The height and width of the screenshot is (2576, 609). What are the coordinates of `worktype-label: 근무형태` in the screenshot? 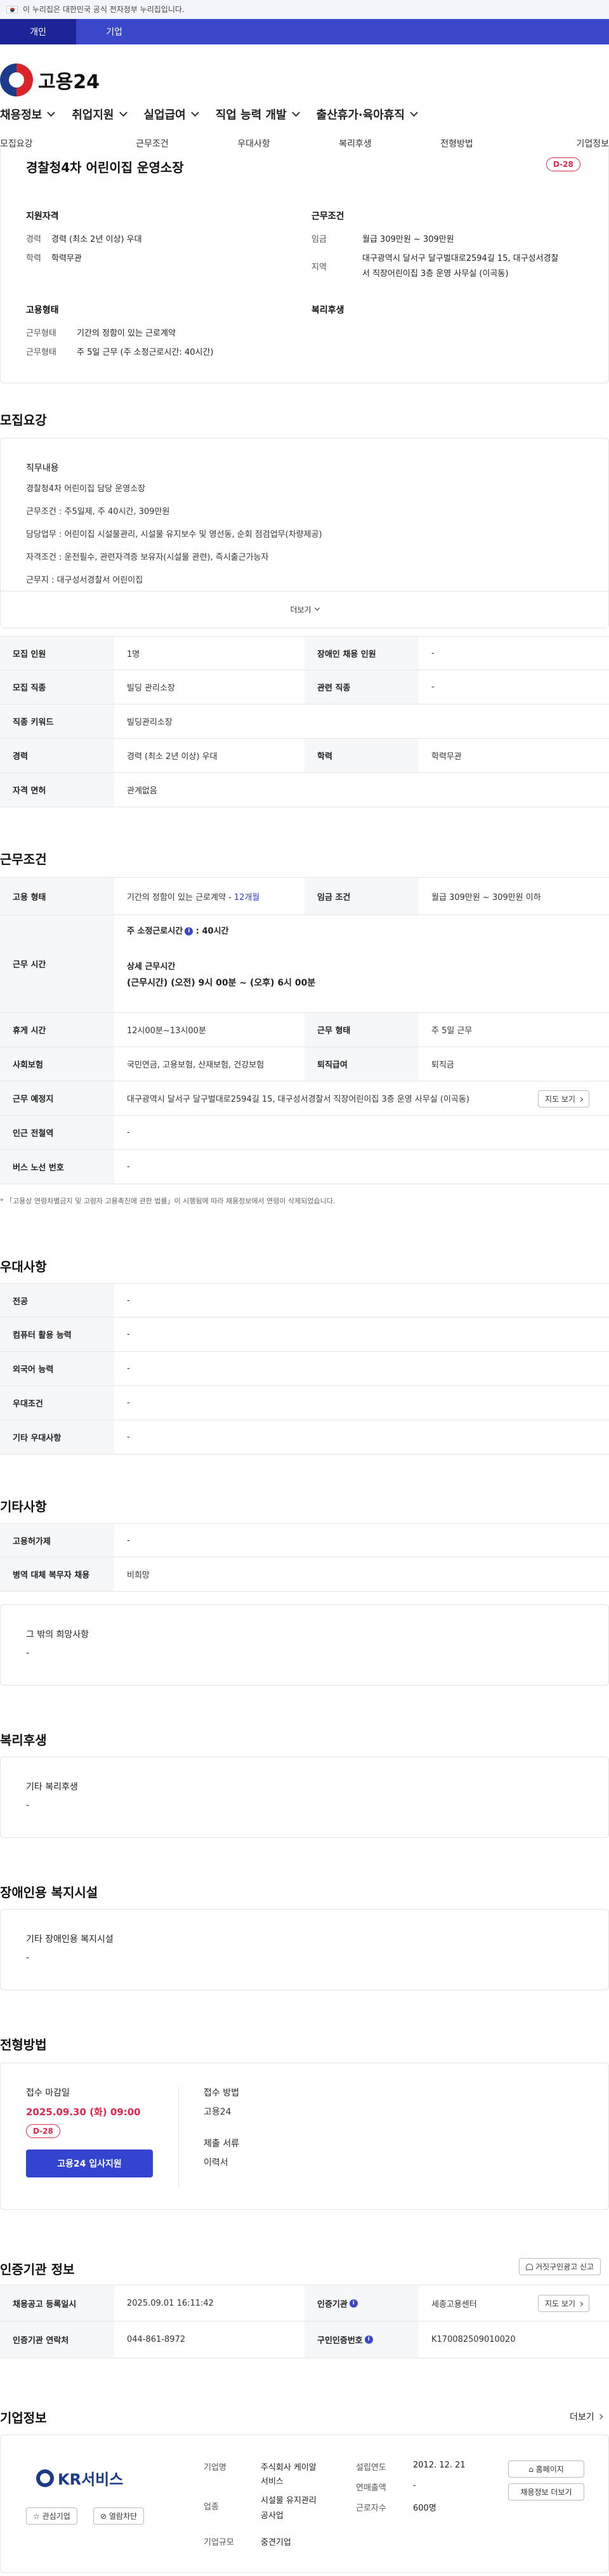 It's located at (41, 352).